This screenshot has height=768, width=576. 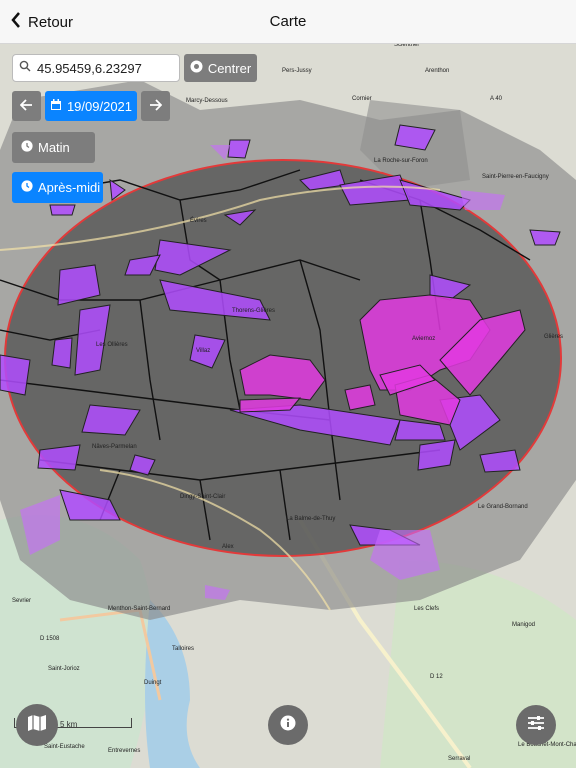 What do you see at coordinates (362, 99) in the screenshot?
I see `svg-text: Cornier` at bounding box center [362, 99].